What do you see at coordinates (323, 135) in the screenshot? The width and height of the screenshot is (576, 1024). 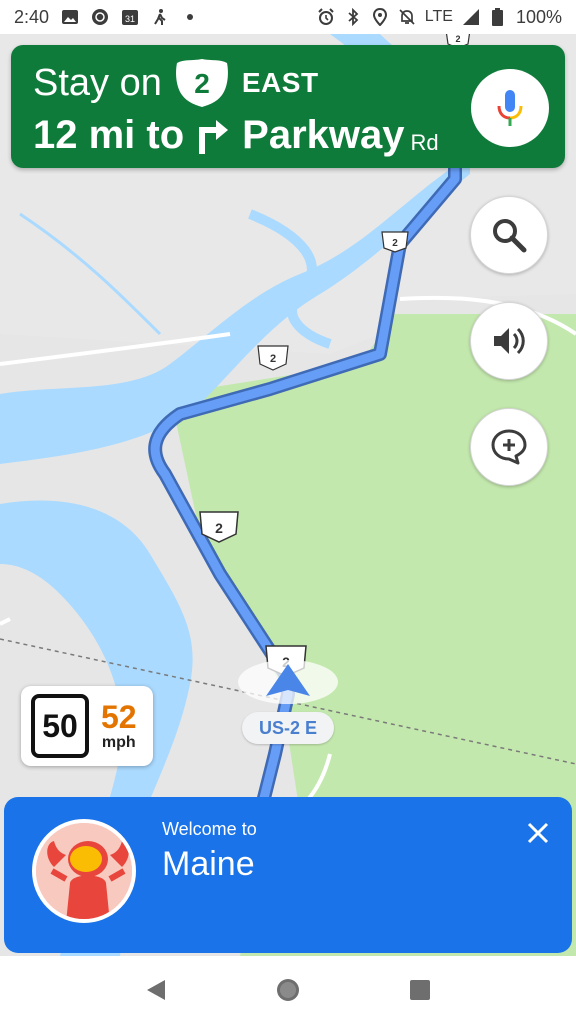 I see `street-name: Parkway` at bounding box center [323, 135].